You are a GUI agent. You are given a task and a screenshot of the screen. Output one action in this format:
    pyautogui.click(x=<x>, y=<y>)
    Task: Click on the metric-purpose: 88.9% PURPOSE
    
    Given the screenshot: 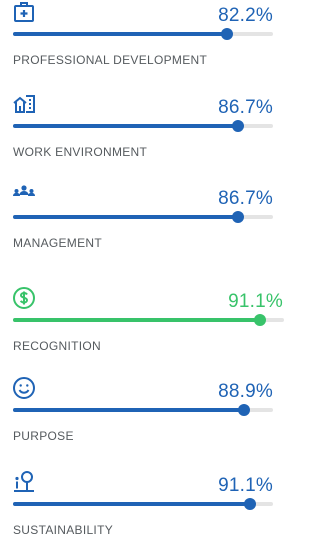 What is the action you would take?
    pyautogui.click(x=149, y=416)
    